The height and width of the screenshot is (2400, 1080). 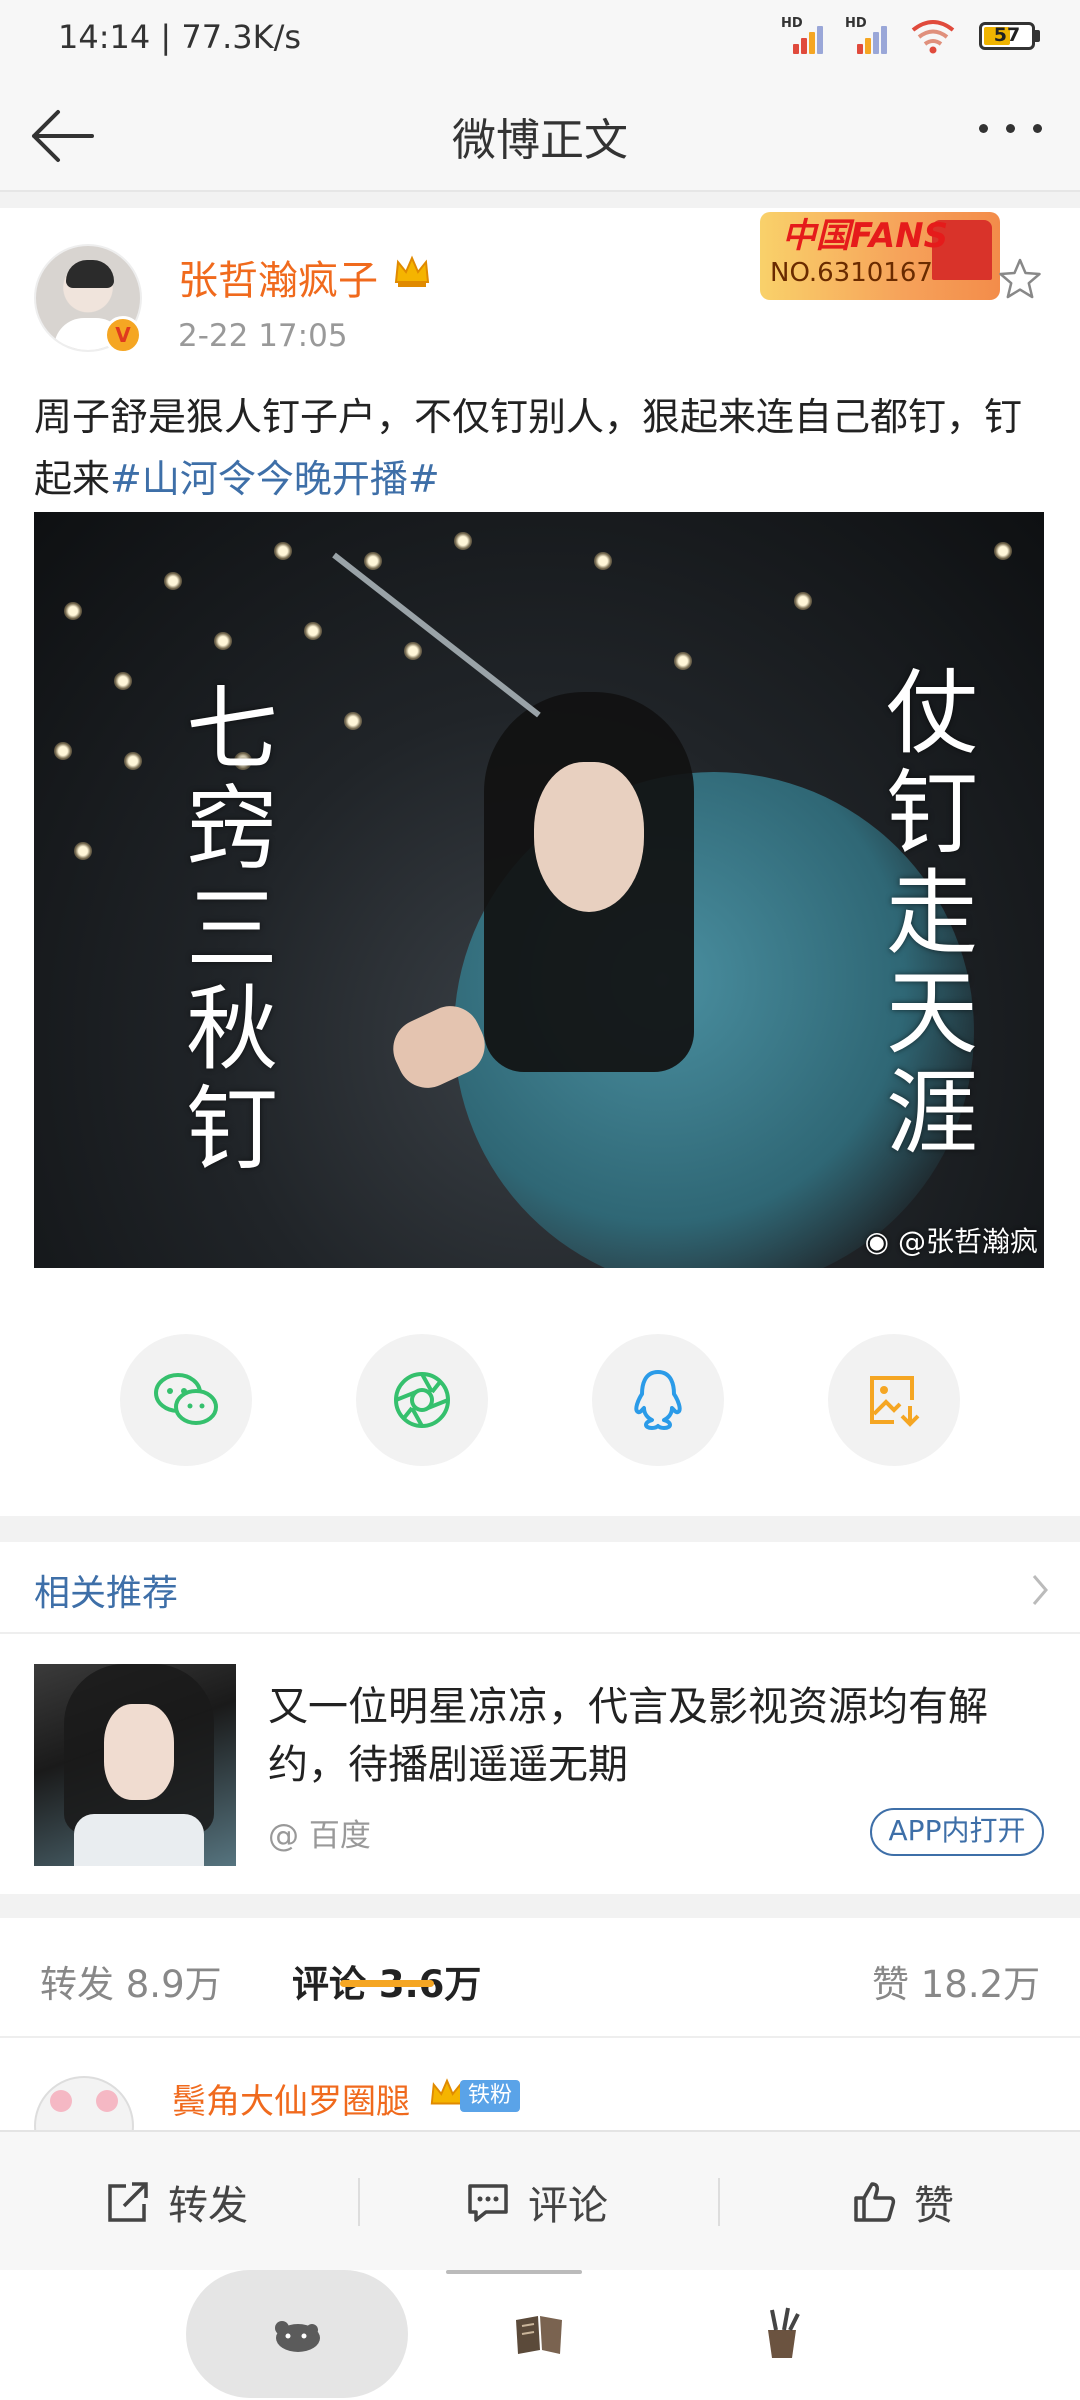 I want to click on post-time: 2-22 17:05, so click(x=263, y=336).